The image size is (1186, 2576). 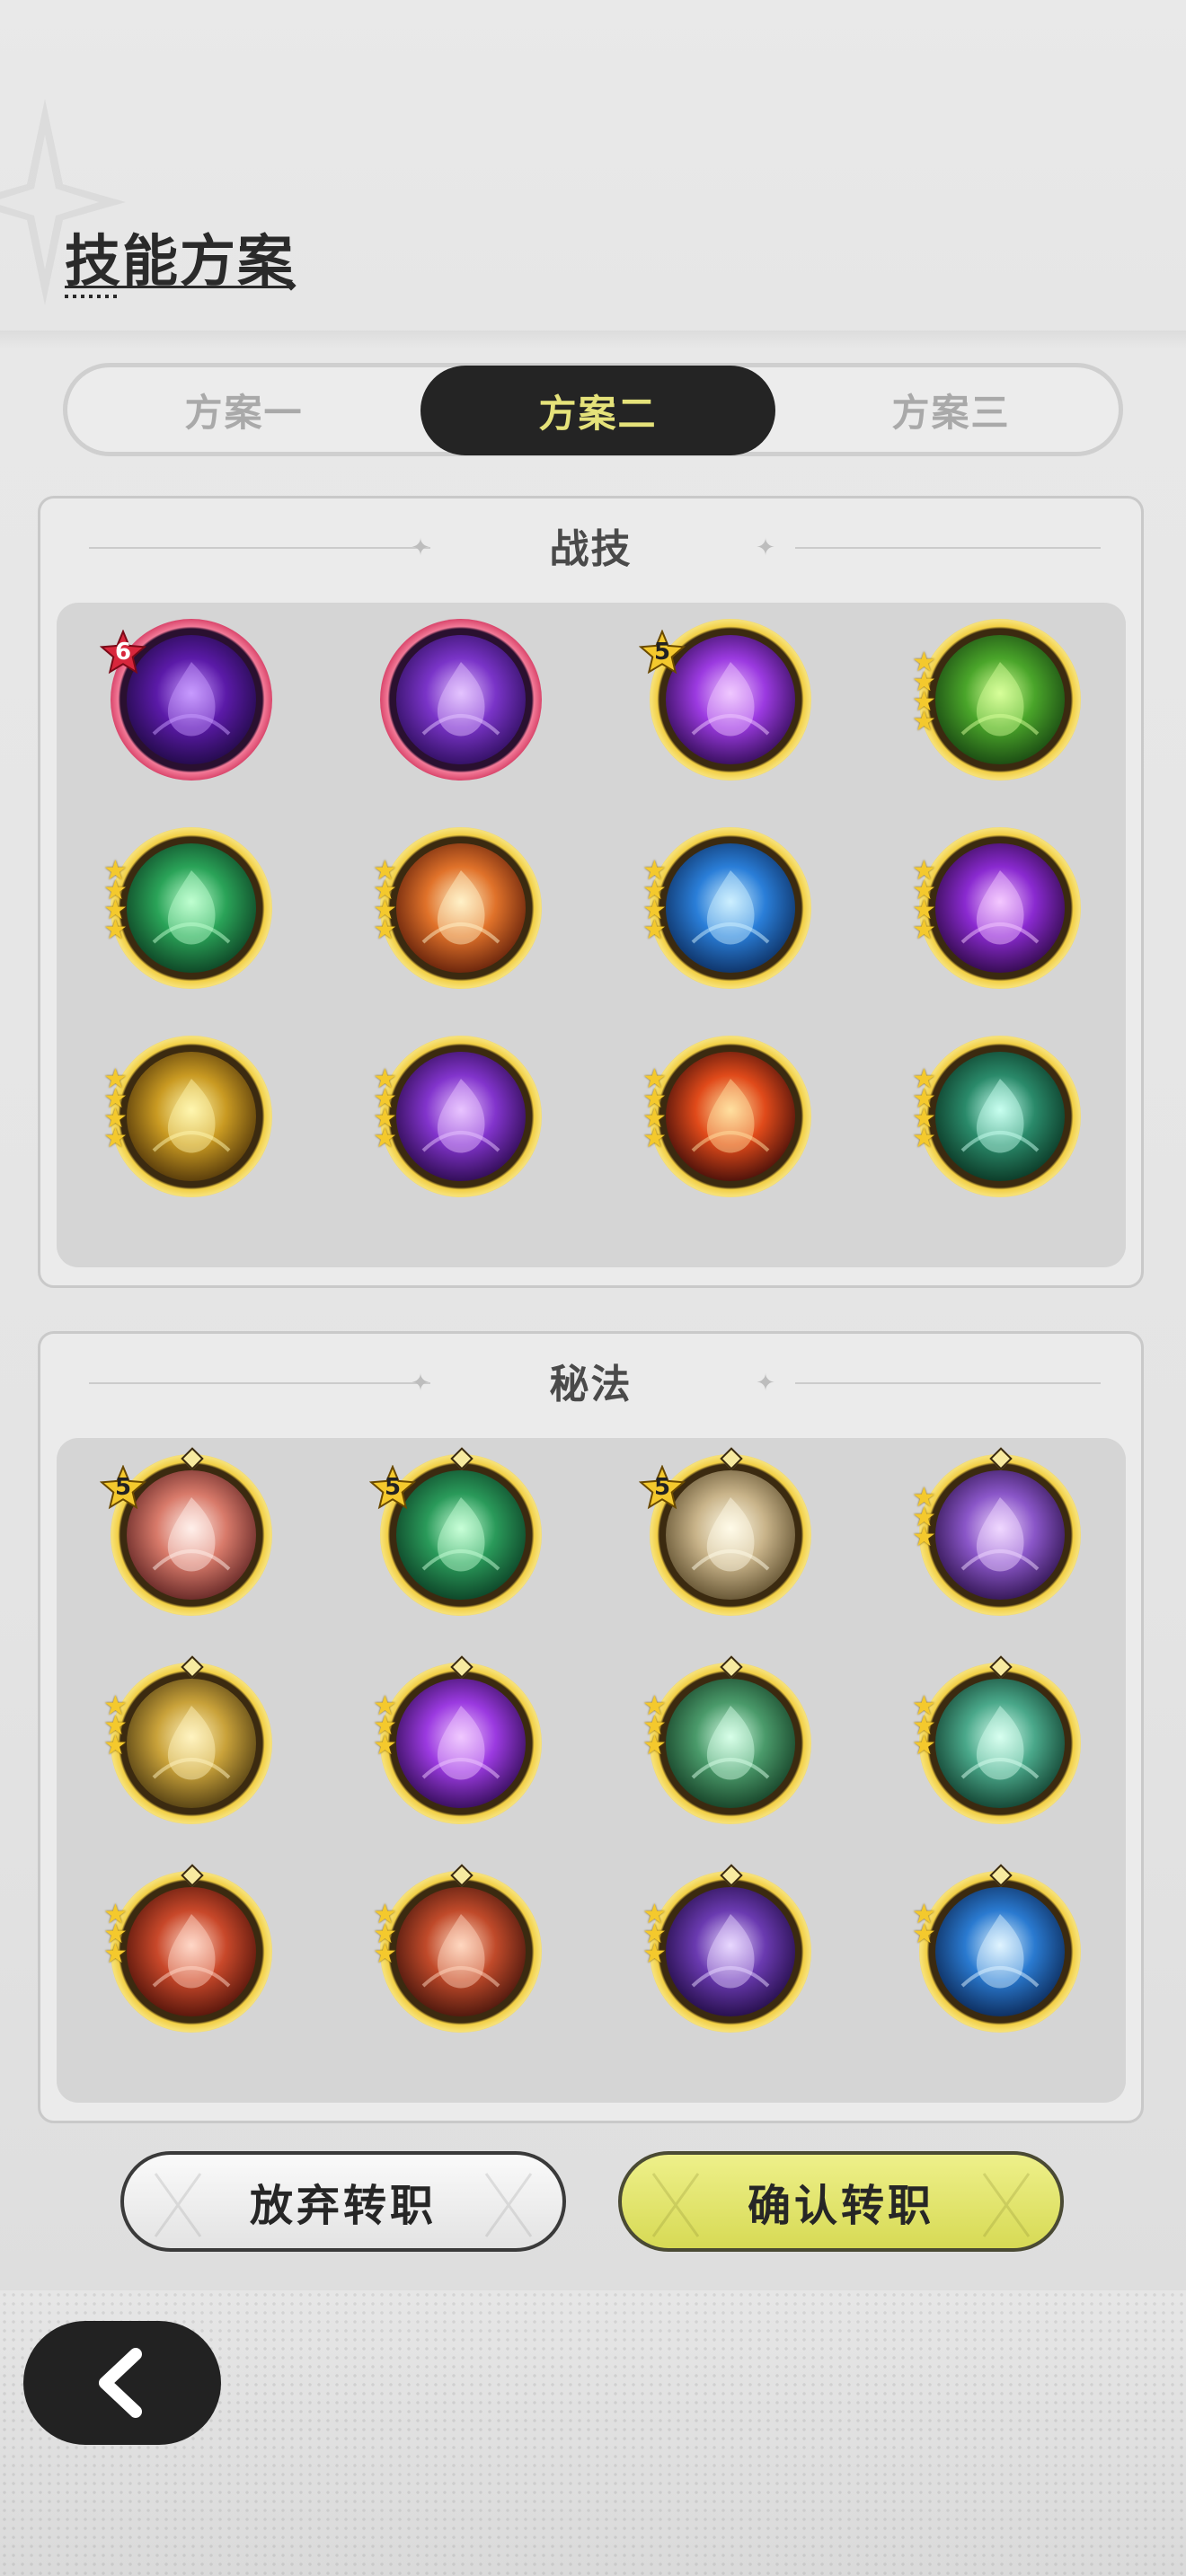 I want to click on panel-title: 秘法, so click(x=591, y=1384).